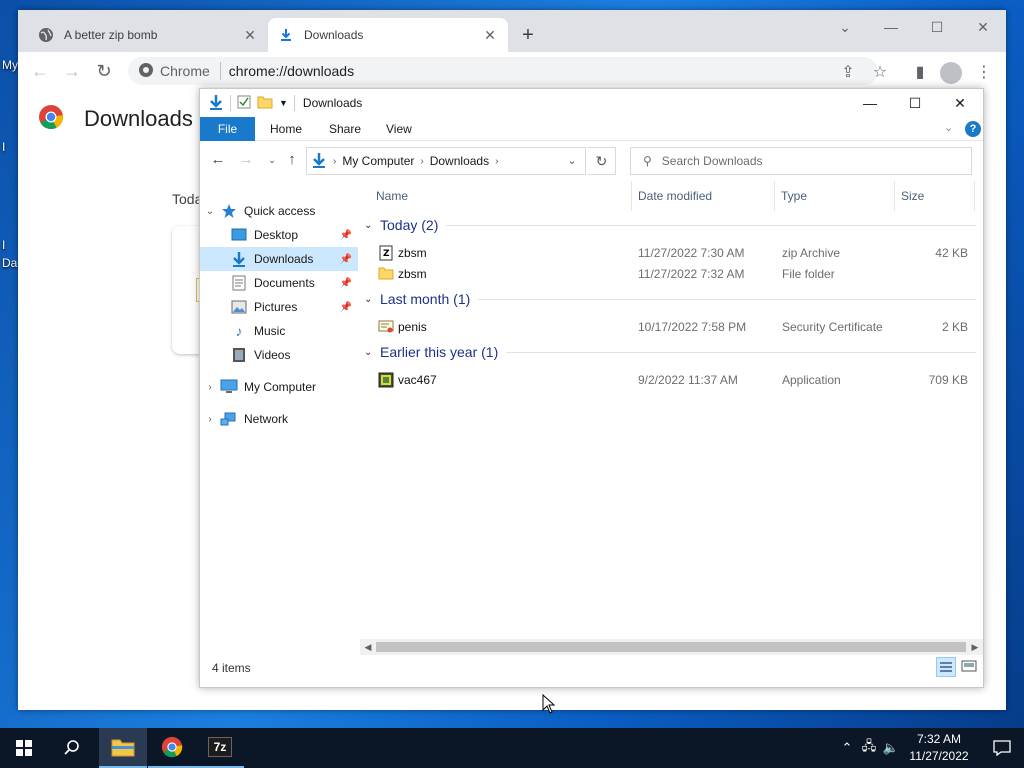  Describe the element at coordinates (286, 129) in the screenshot. I see `ribbon-tab-home: Home` at that location.